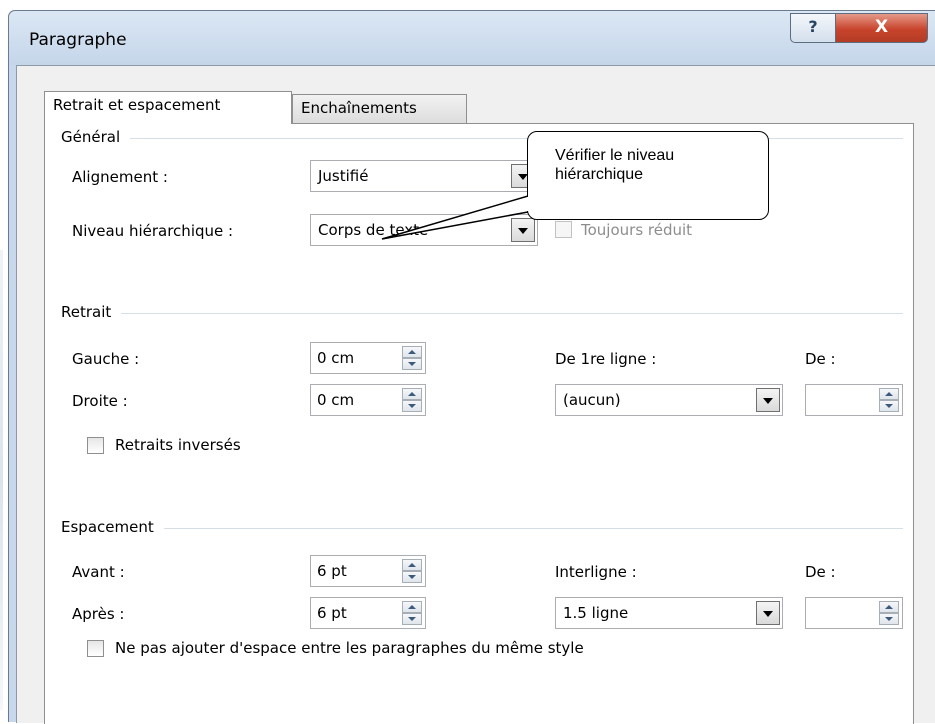 This screenshot has width=935, height=724. I want to click on tab-retrait-espacement: Retrait et espacement, so click(168, 107).